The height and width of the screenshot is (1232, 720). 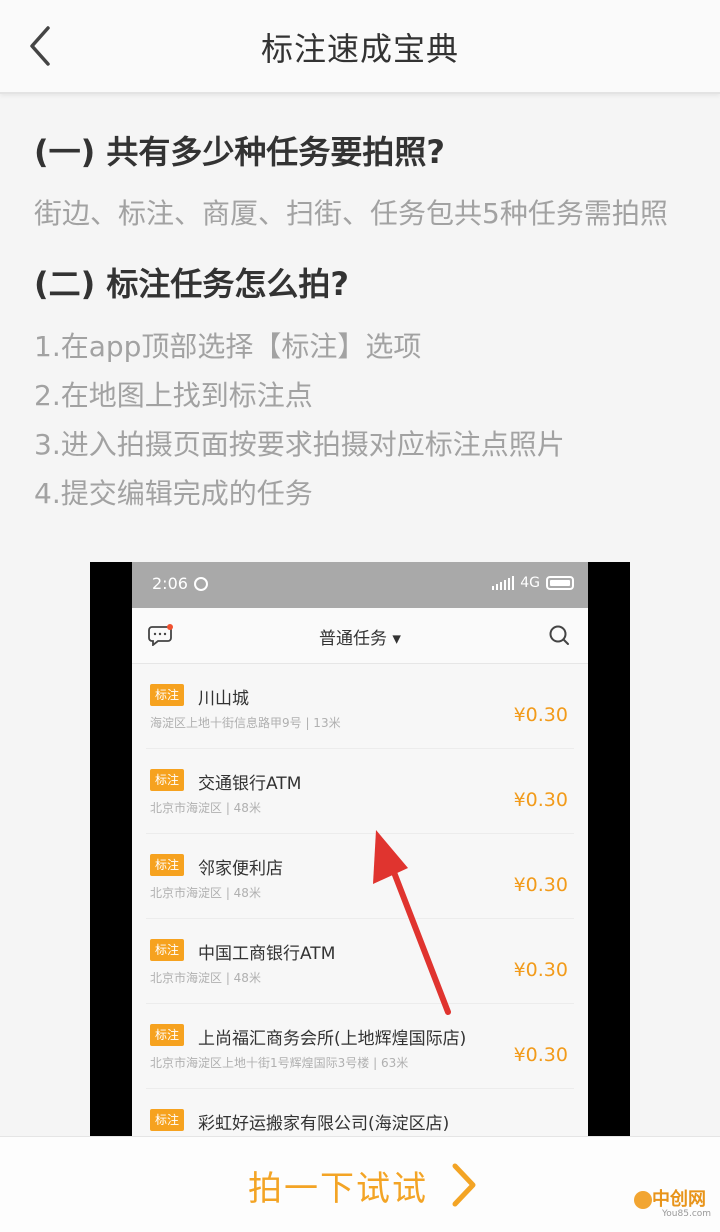 I want to click on task-row: 标注 交通银行ATM 北京市海淀区 | 48米 ¥0.30, so click(x=360, y=791).